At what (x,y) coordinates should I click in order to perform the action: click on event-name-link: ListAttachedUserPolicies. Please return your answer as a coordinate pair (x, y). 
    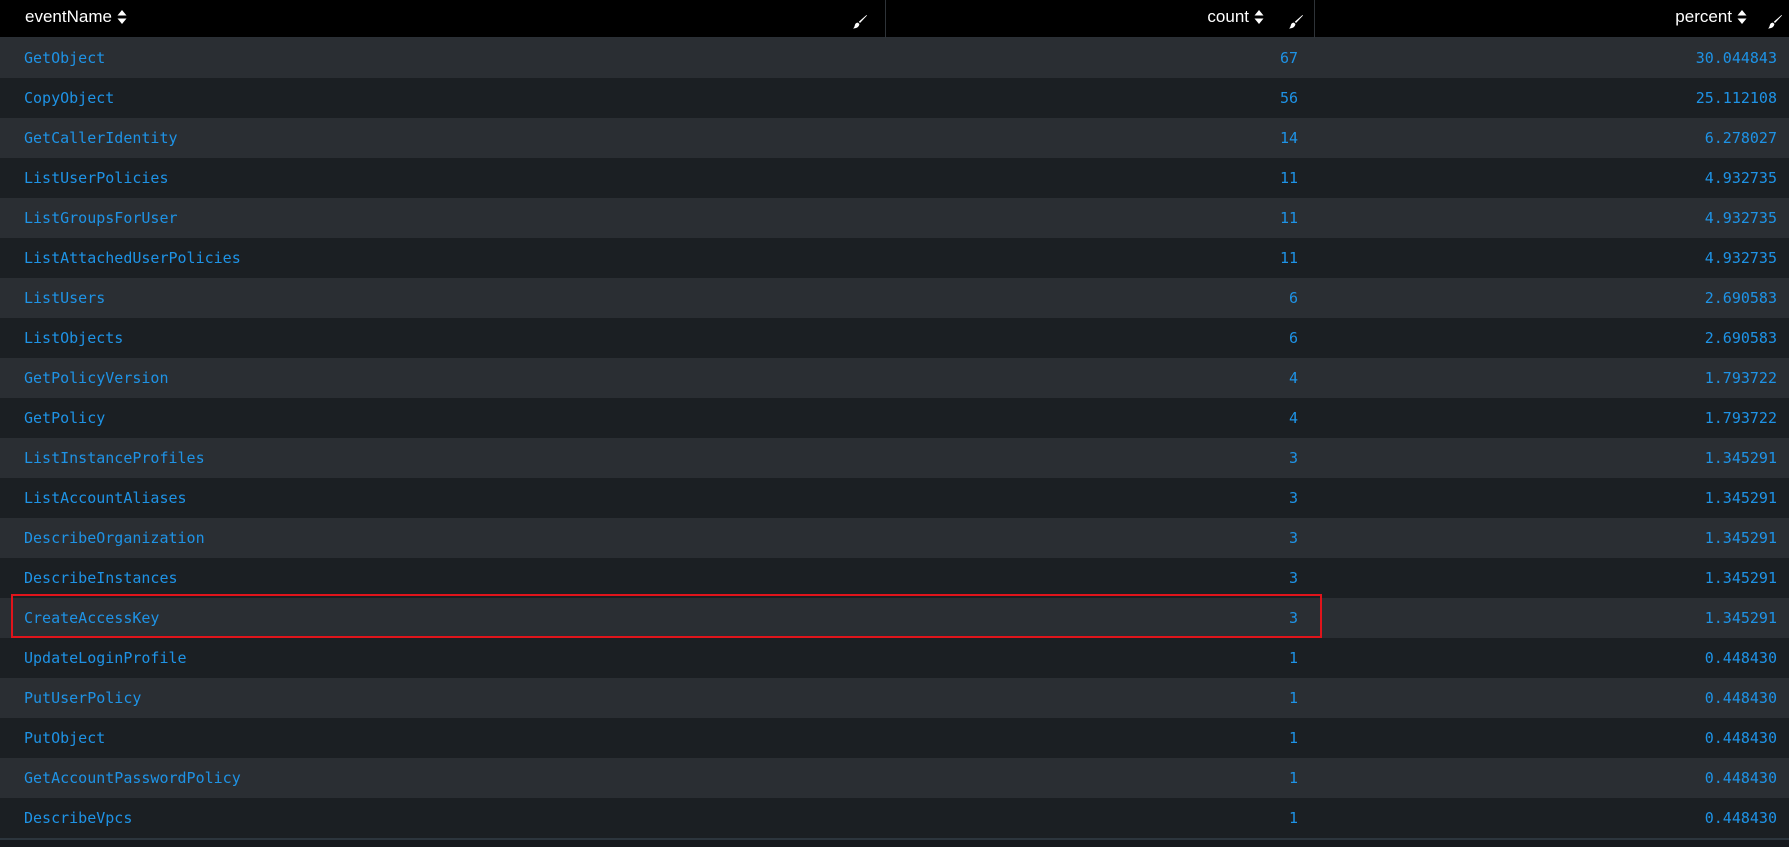
    Looking at the image, I should click on (132, 258).